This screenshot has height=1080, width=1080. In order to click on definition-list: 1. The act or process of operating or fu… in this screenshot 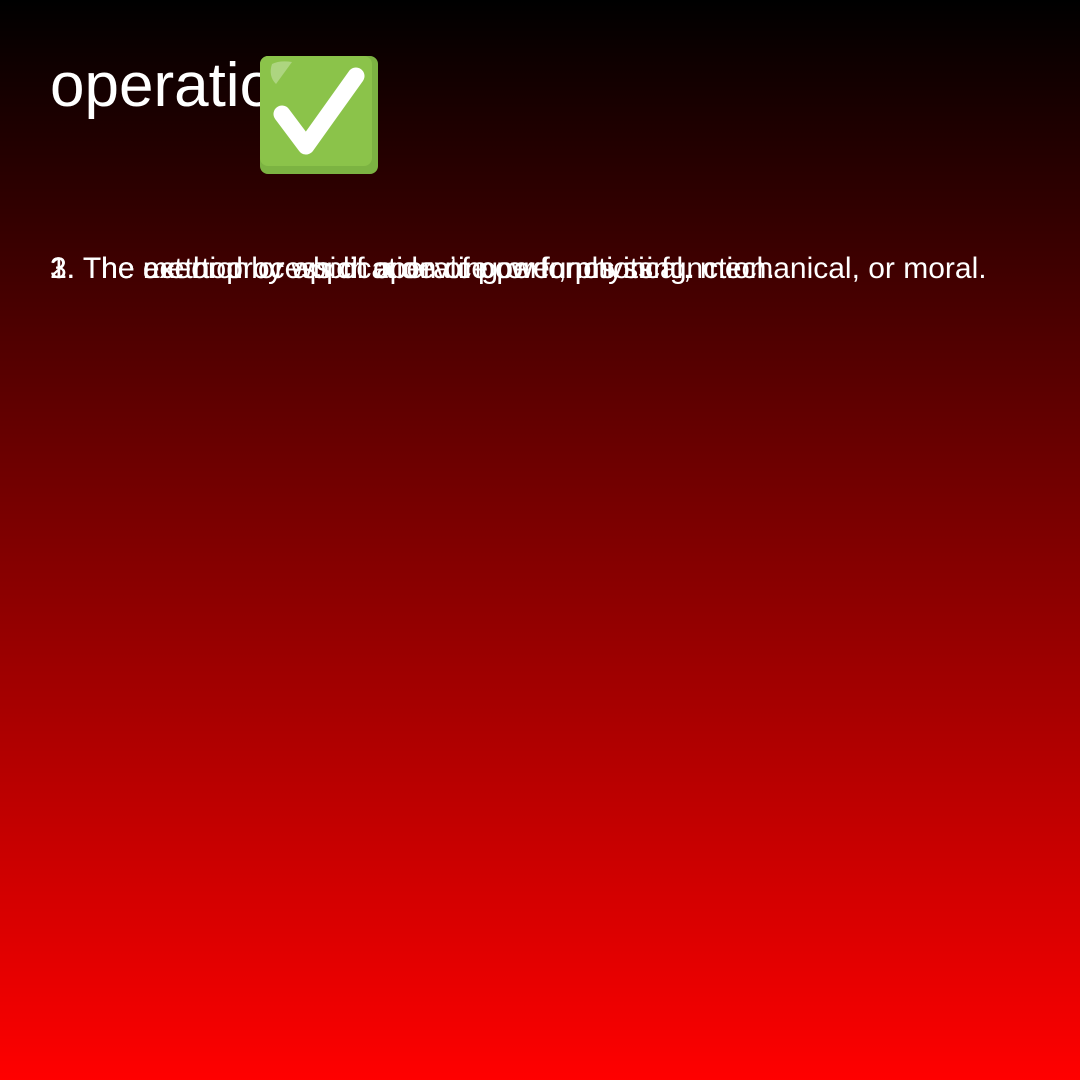, I will do `click(545, 312)`.